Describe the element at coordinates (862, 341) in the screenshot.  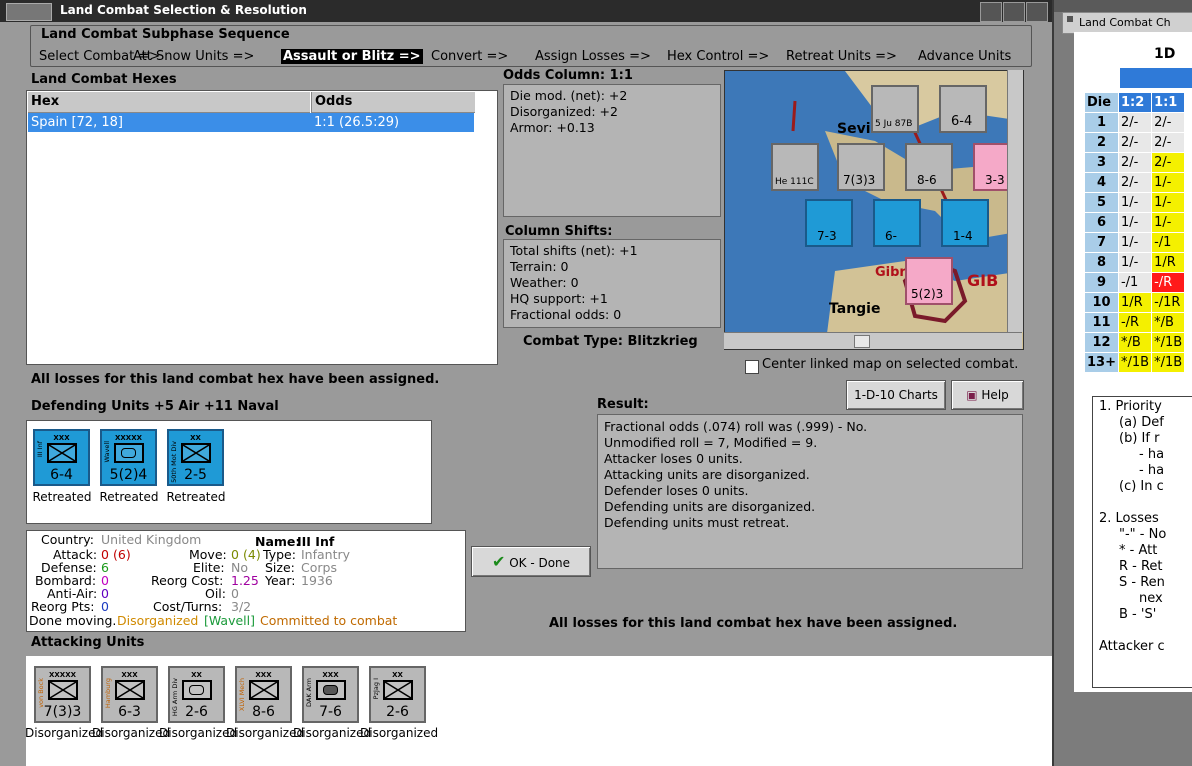
I see `map-scroll-thumb` at that location.